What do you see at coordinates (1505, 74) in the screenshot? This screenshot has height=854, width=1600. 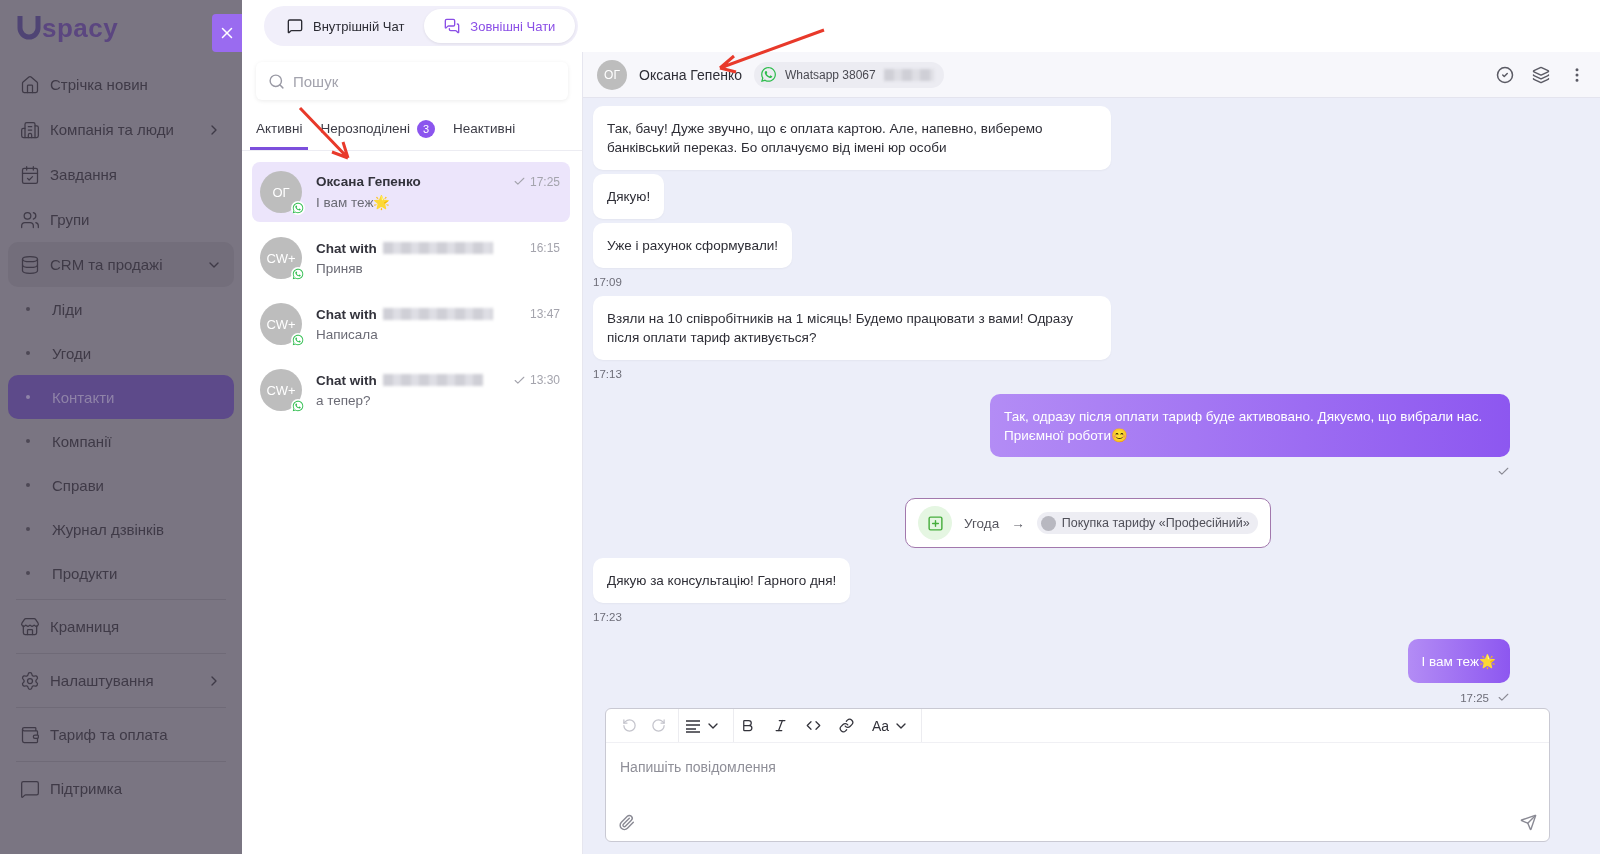 I see `check-circle-icon` at bounding box center [1505, 74].